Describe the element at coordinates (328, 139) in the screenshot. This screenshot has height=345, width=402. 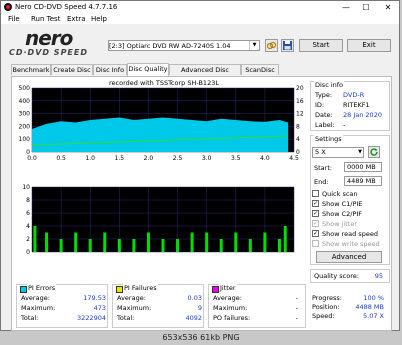
I see `settings-title: Settings` at that location.